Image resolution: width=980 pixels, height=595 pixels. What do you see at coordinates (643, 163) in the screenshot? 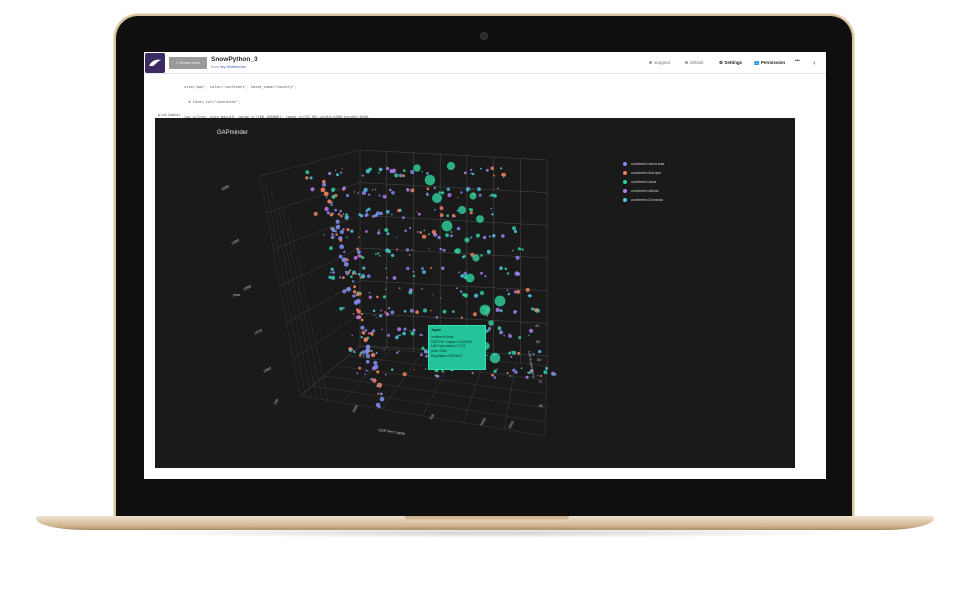
I see `legend-item: continent=Americas` at bounding box center [643, 163].